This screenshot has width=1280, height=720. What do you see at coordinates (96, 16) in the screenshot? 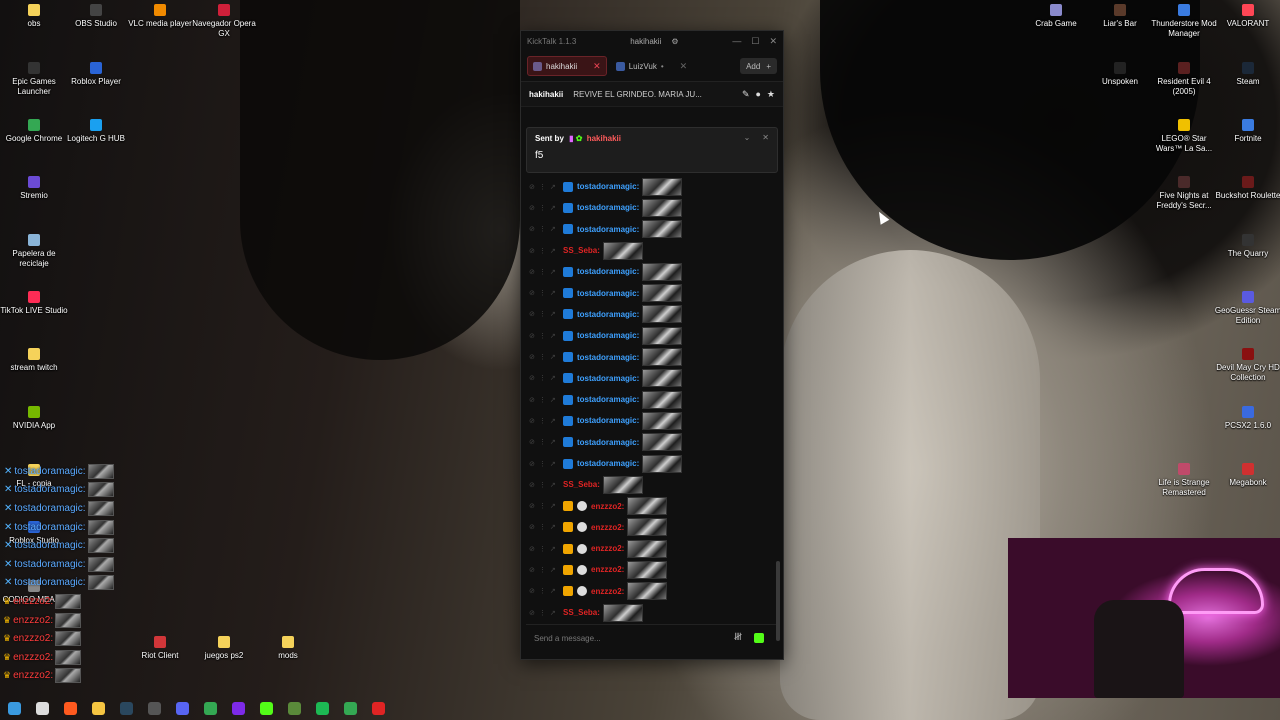
I see `desktop-icon-obs-studio: OBS Studio` at bounding box center [96, 16].